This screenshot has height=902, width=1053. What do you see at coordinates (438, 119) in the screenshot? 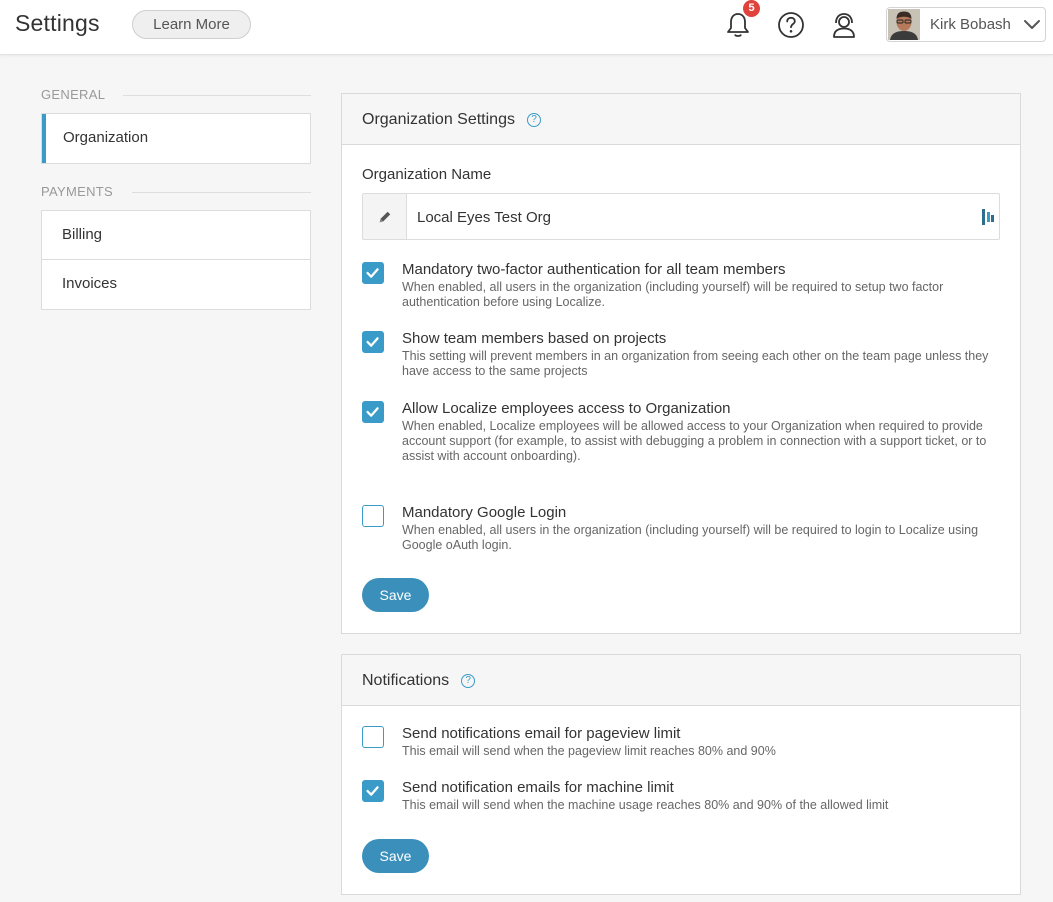
I see `card-title: Organization Settings` at bounding box center [438, 119].